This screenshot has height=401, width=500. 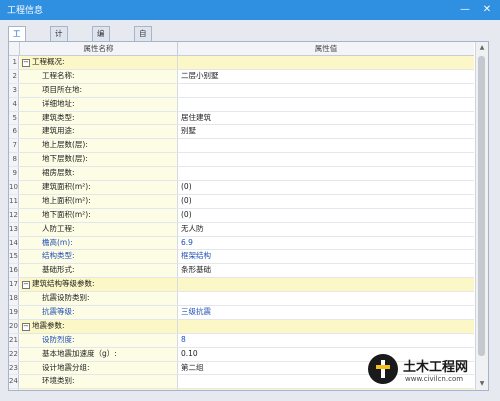 I want to click on property-value: 三级抗震, so click(x=326, y=312).